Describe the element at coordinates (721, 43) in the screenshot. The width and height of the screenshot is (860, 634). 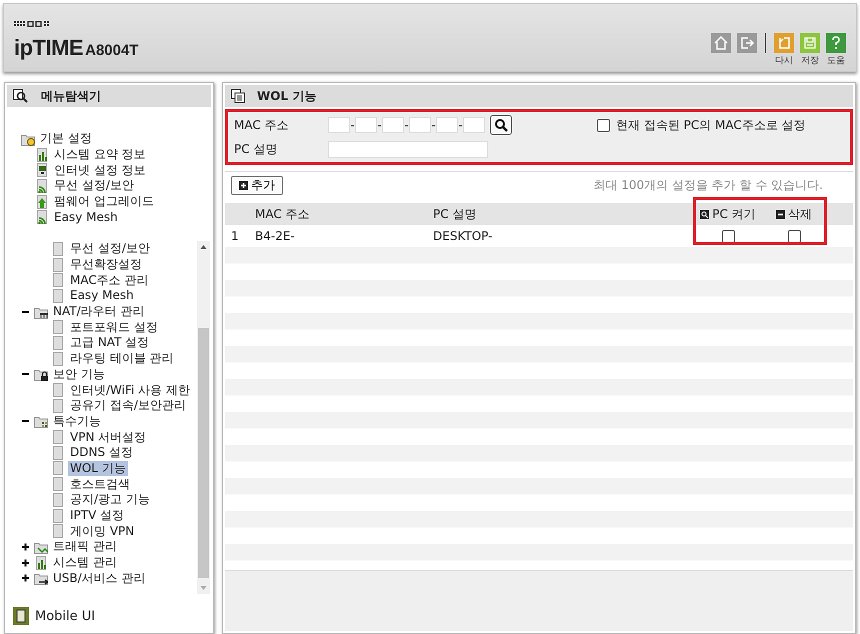
I see `home-button` at that location.